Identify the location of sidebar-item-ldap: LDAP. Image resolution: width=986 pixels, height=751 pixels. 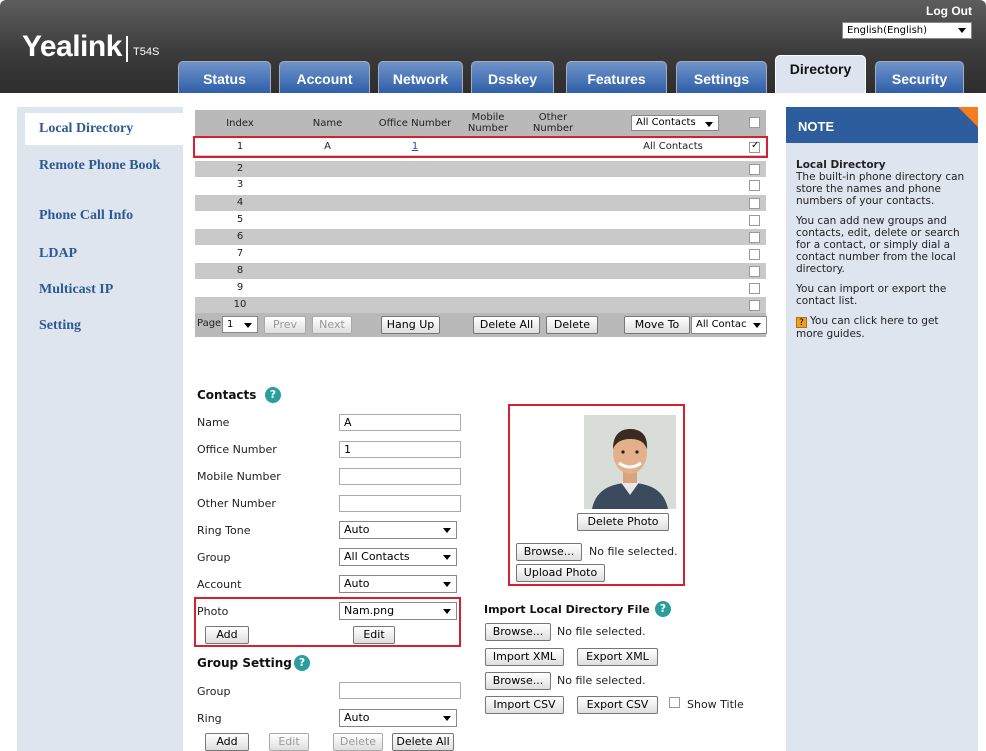
(100, 253).